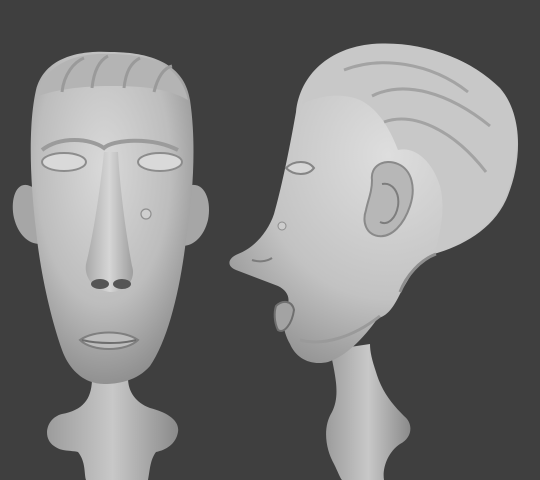 This screenshot has height=480, width=540. Describe the element at coordinates (368, 412) in the screenshot. I see `side-neck` at that location.